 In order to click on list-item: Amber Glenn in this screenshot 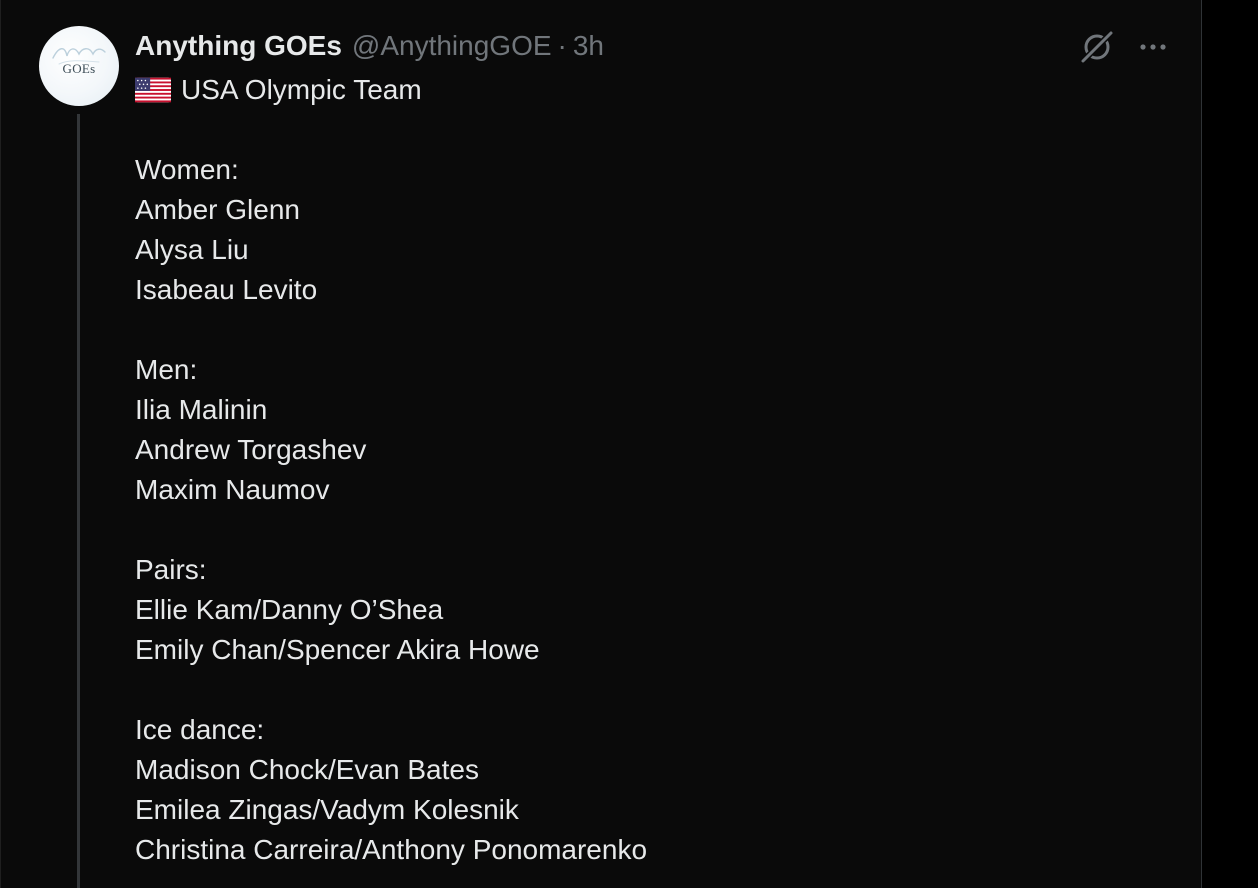, I will do `click(217, 209)`.